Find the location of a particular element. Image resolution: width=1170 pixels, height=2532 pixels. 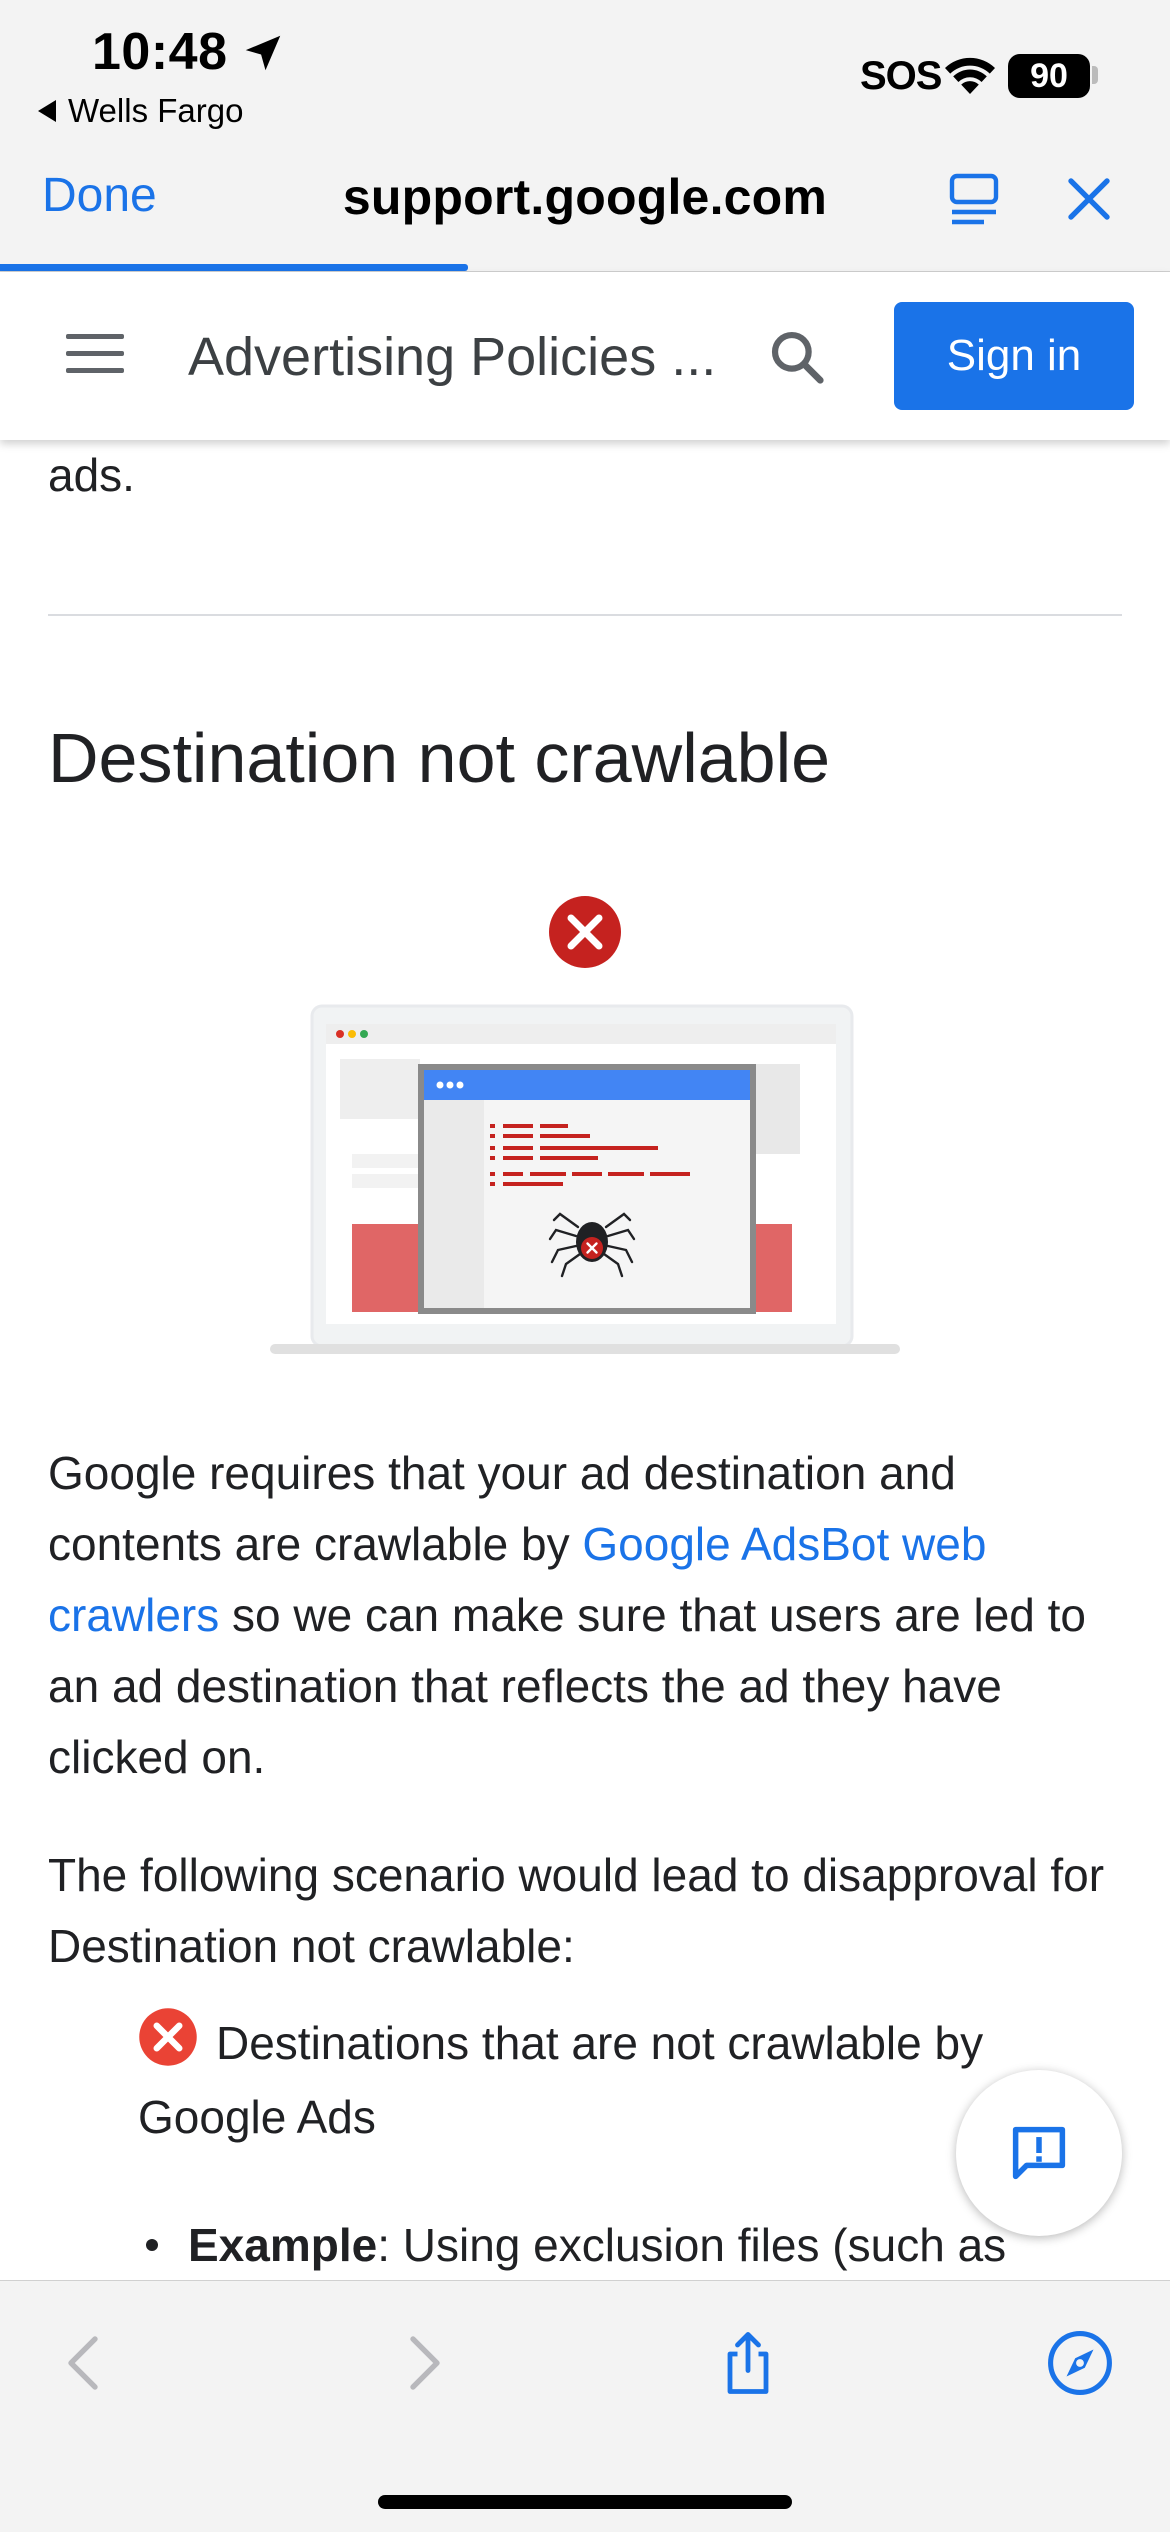

back-triangle-icon is located at coordinates (47, 111).